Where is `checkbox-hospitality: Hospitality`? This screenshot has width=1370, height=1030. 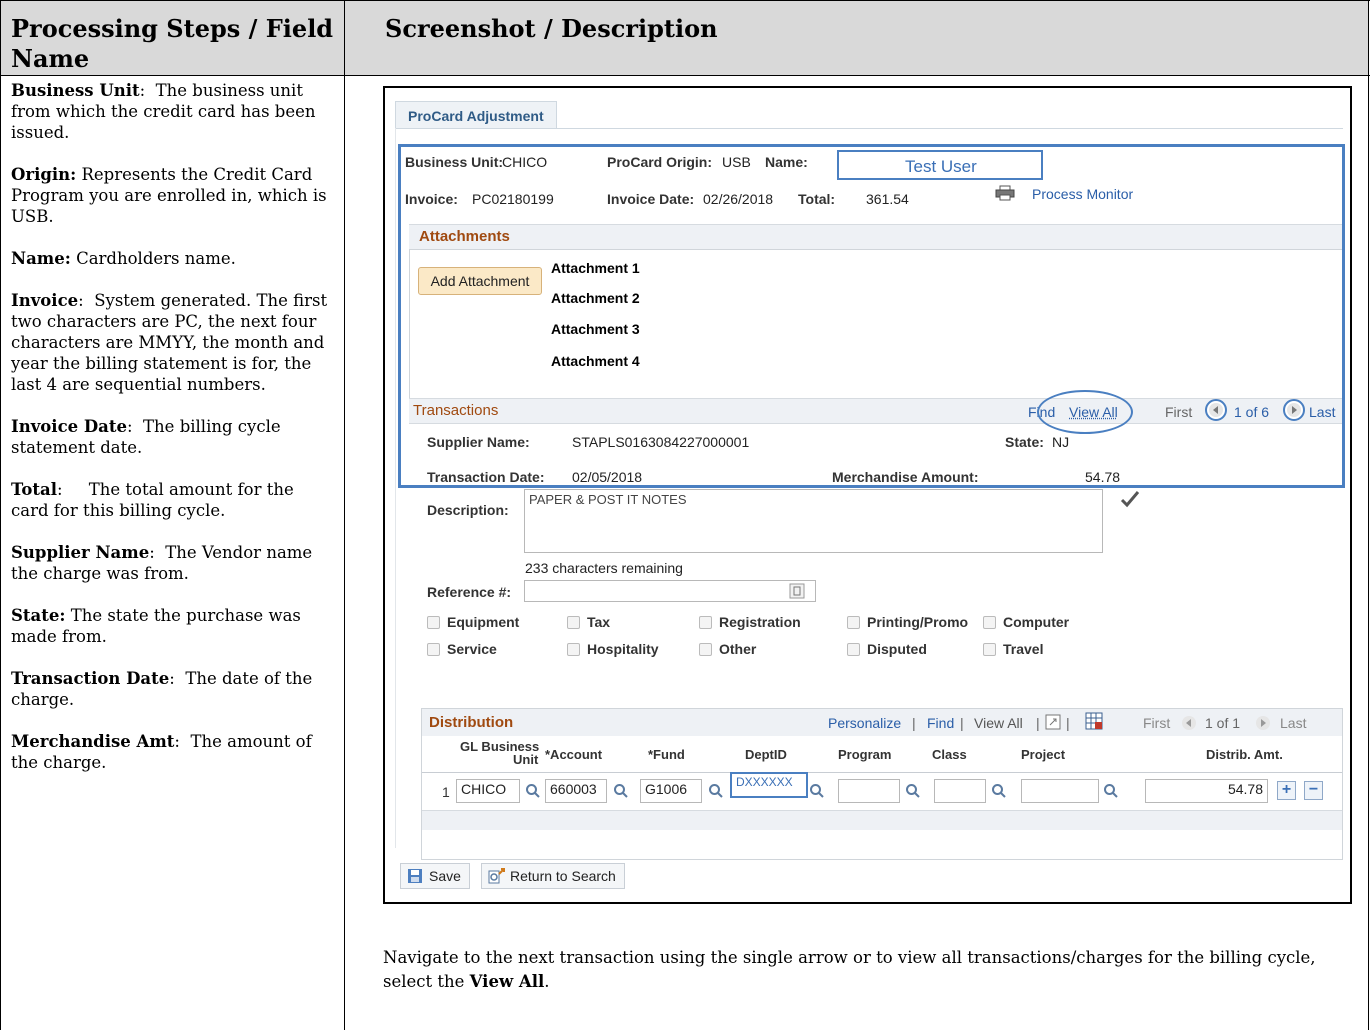
checkbox-hospitality: Hospitality is located at coordinates (613, 649).